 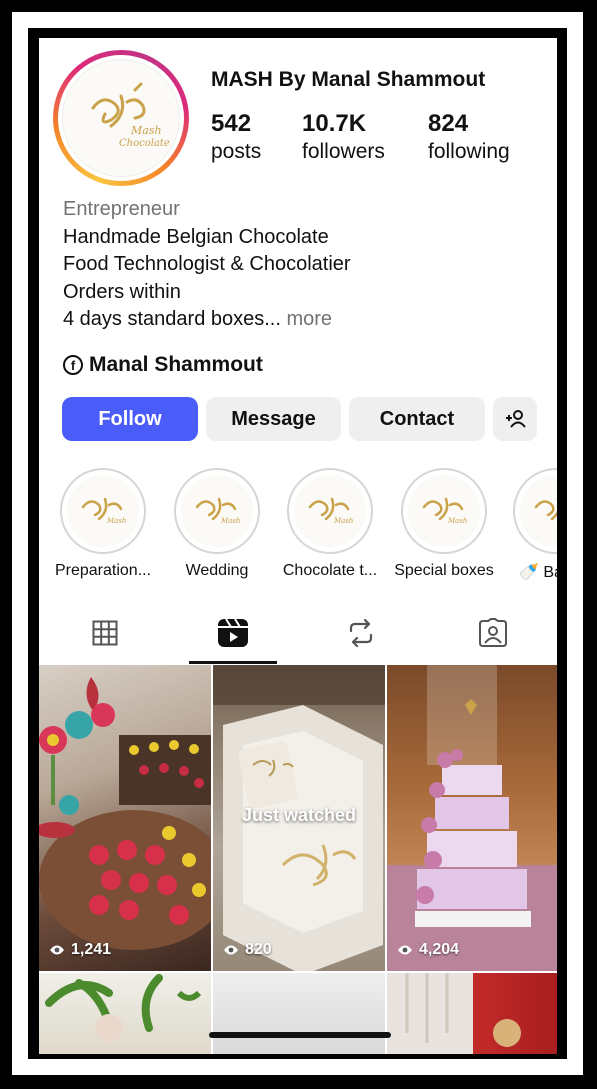 What do you see at coordinates (130, 419) in the screenshot?
I see `follow-button: Follow` at bounding box center [130, 419].